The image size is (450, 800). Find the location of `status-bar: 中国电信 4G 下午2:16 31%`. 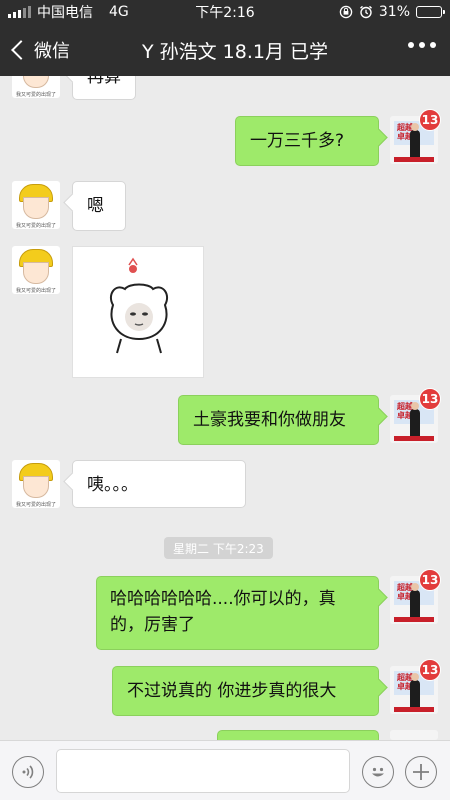

status-bar: 中国电信 4G 下午2:16 31% is located at coordinates (225, 12).